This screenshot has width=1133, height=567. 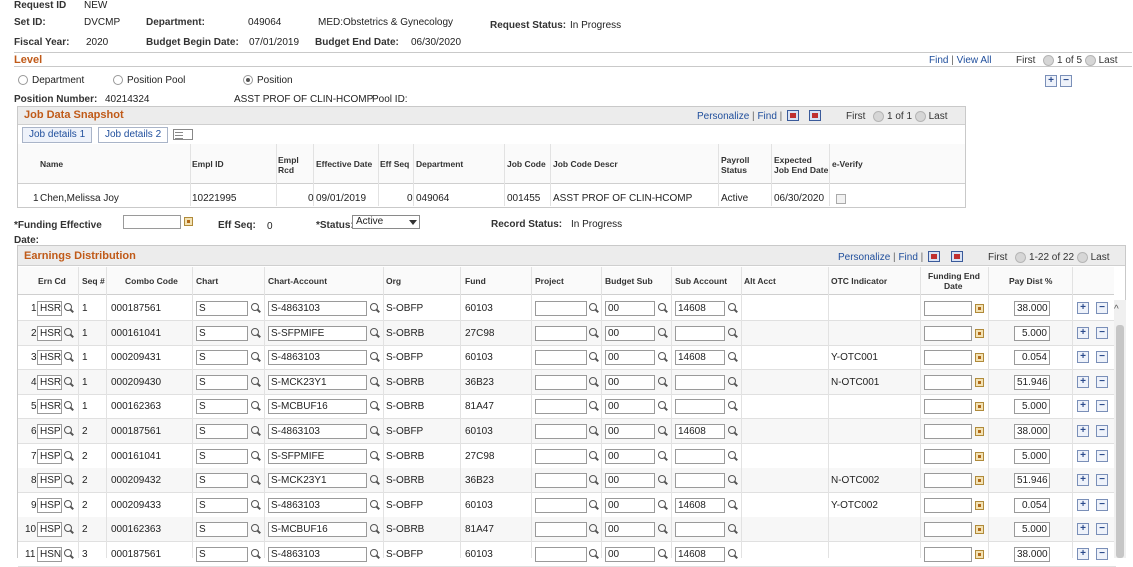 What do you see at coordinates (938, 60) in the screenshot?
I see `level-find-link: Find` at bounding box center [938, 60].